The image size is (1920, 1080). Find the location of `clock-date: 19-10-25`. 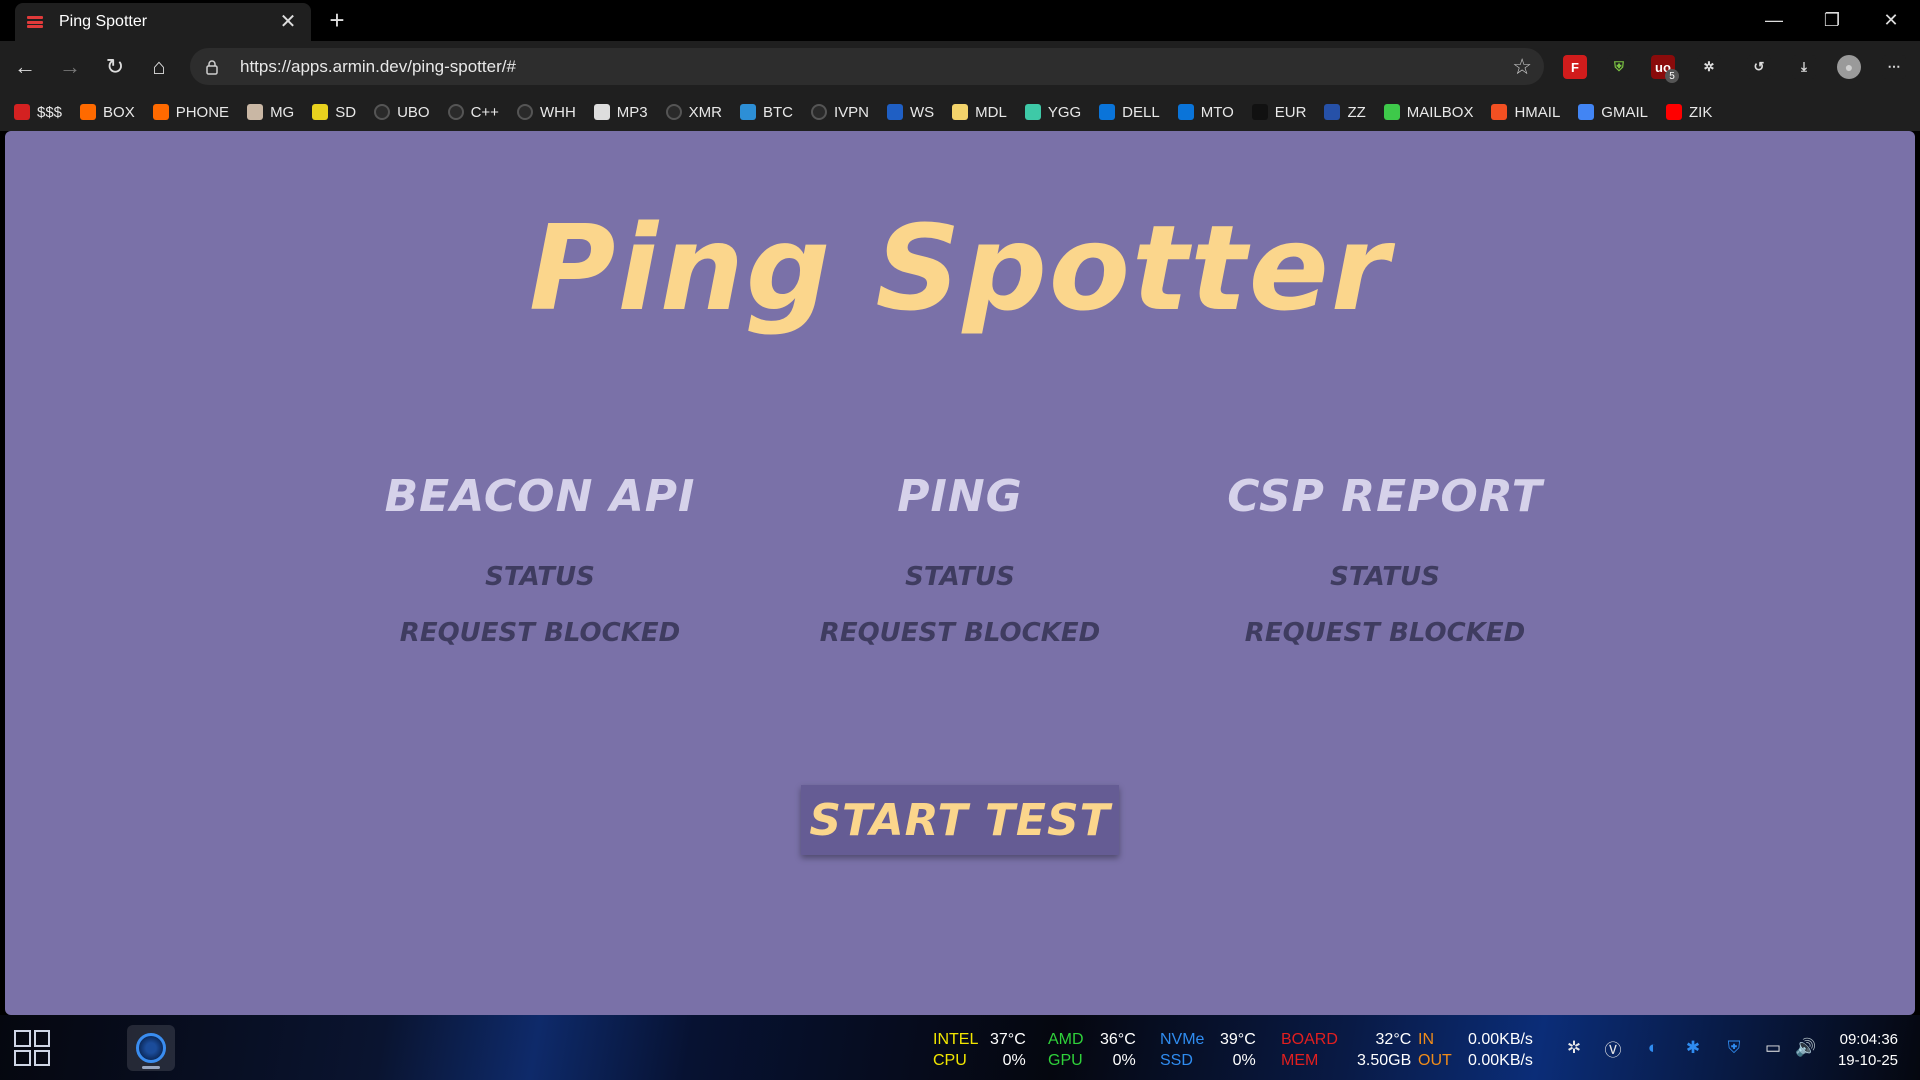

clock-date: 19-10-25 is located at coordinates (1867, 1060).